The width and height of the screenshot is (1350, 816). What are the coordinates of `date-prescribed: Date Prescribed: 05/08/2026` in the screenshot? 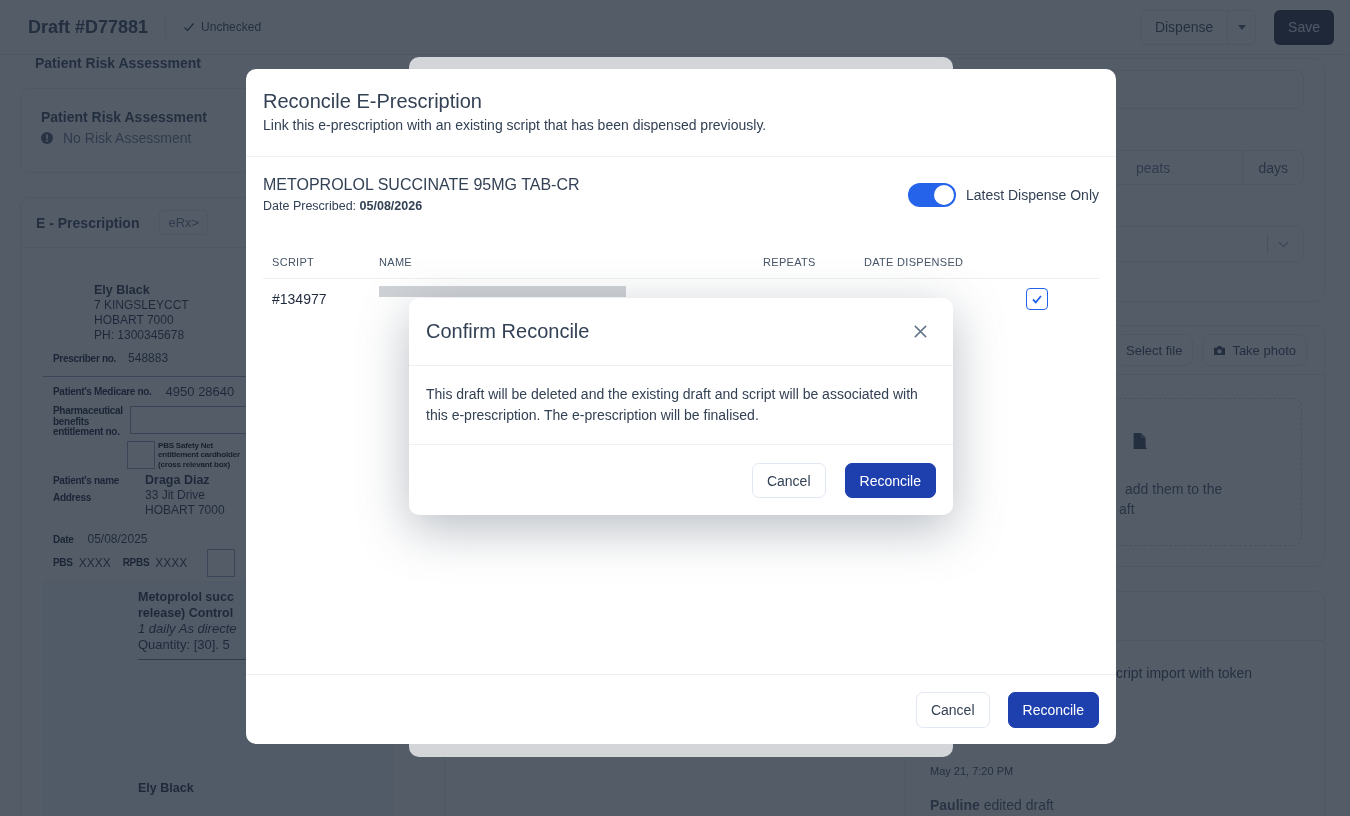 It's located at (343, 206).